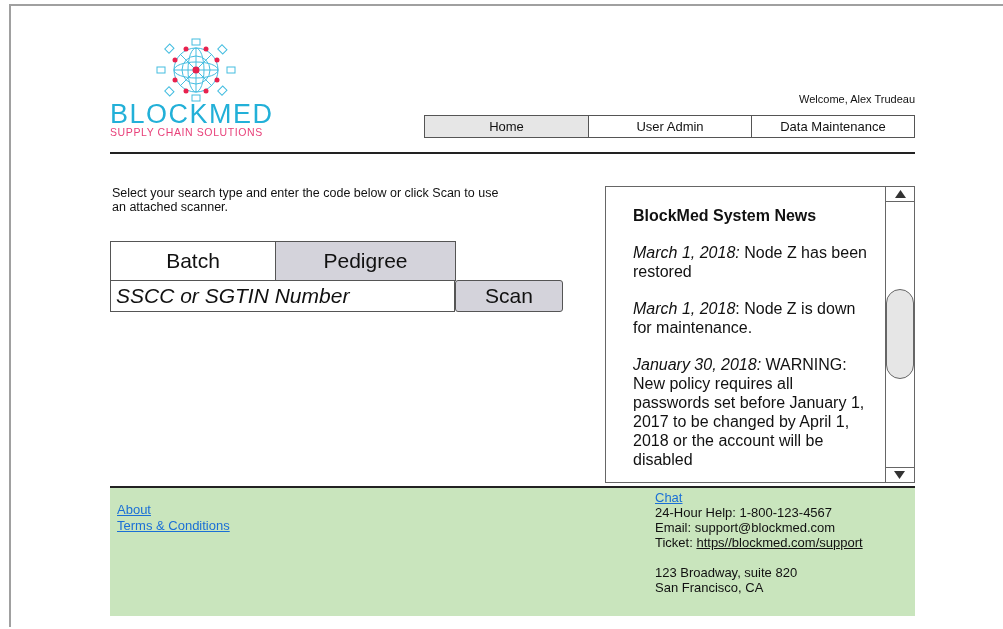 The height and width of the screenshot is (629, 1003). Describe the element at coordinates (744, 512) in the screenshot. I see `help-phone-text: 24-Hour Help: 1-800-123-4567` at that location.